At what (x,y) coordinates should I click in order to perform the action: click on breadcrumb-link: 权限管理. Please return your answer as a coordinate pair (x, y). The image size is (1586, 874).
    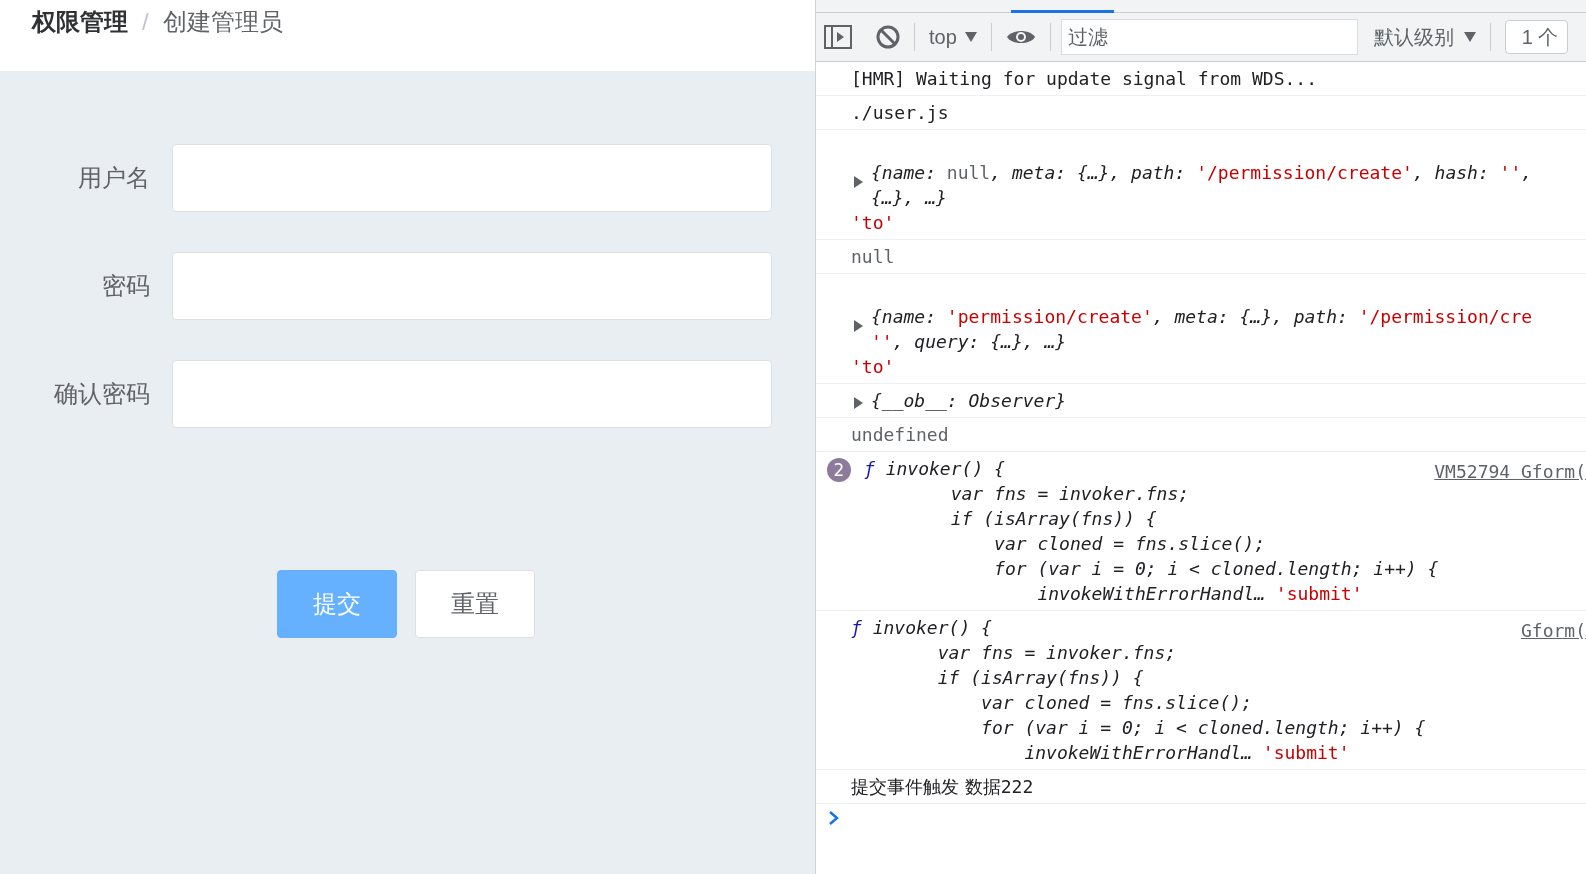
    Looking at the image, I should click on (80, 22).